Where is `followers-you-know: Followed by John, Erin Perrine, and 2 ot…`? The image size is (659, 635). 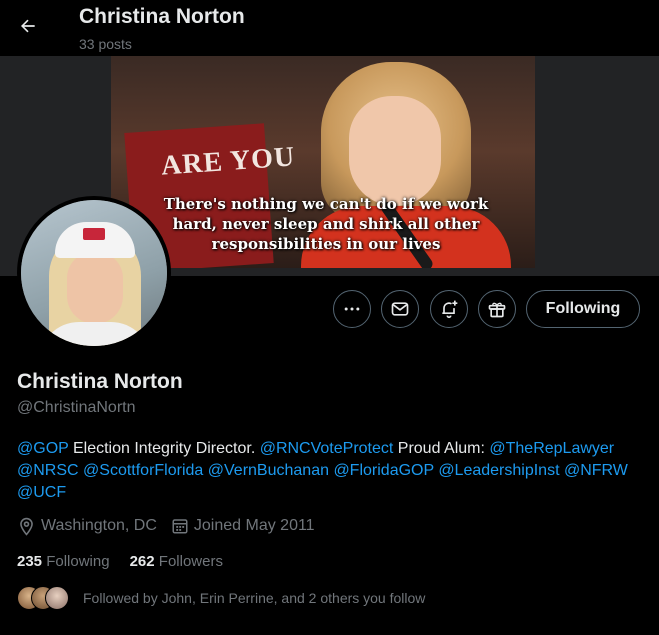
followers-you-know: Followed by John, Erin Perrine, and 2 ot… is located at coordinates (221, 598).